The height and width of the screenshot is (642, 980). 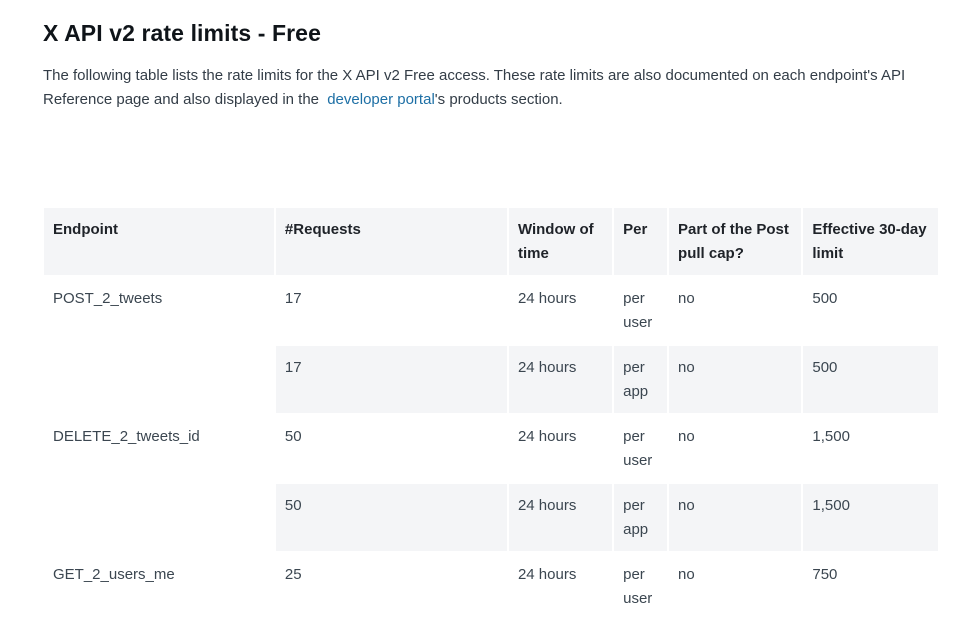 I want to click on intro-text-end: 's products section., so click(x=498, y=99).